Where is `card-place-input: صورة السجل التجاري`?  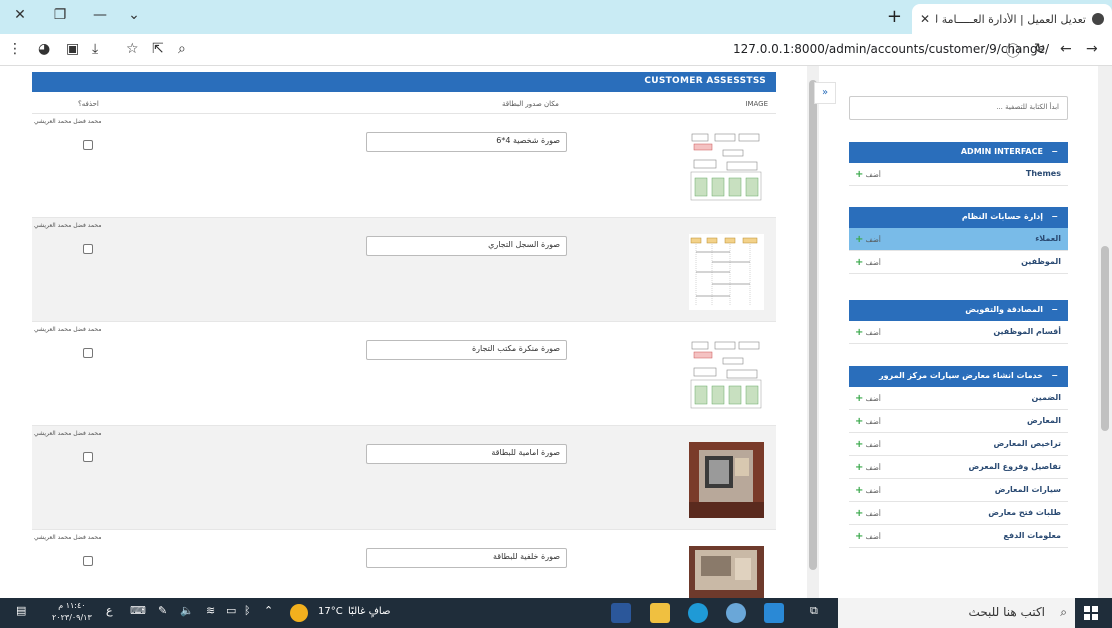
card-place-input: صورة السجل التجاري is located at coordinates (466, 246).